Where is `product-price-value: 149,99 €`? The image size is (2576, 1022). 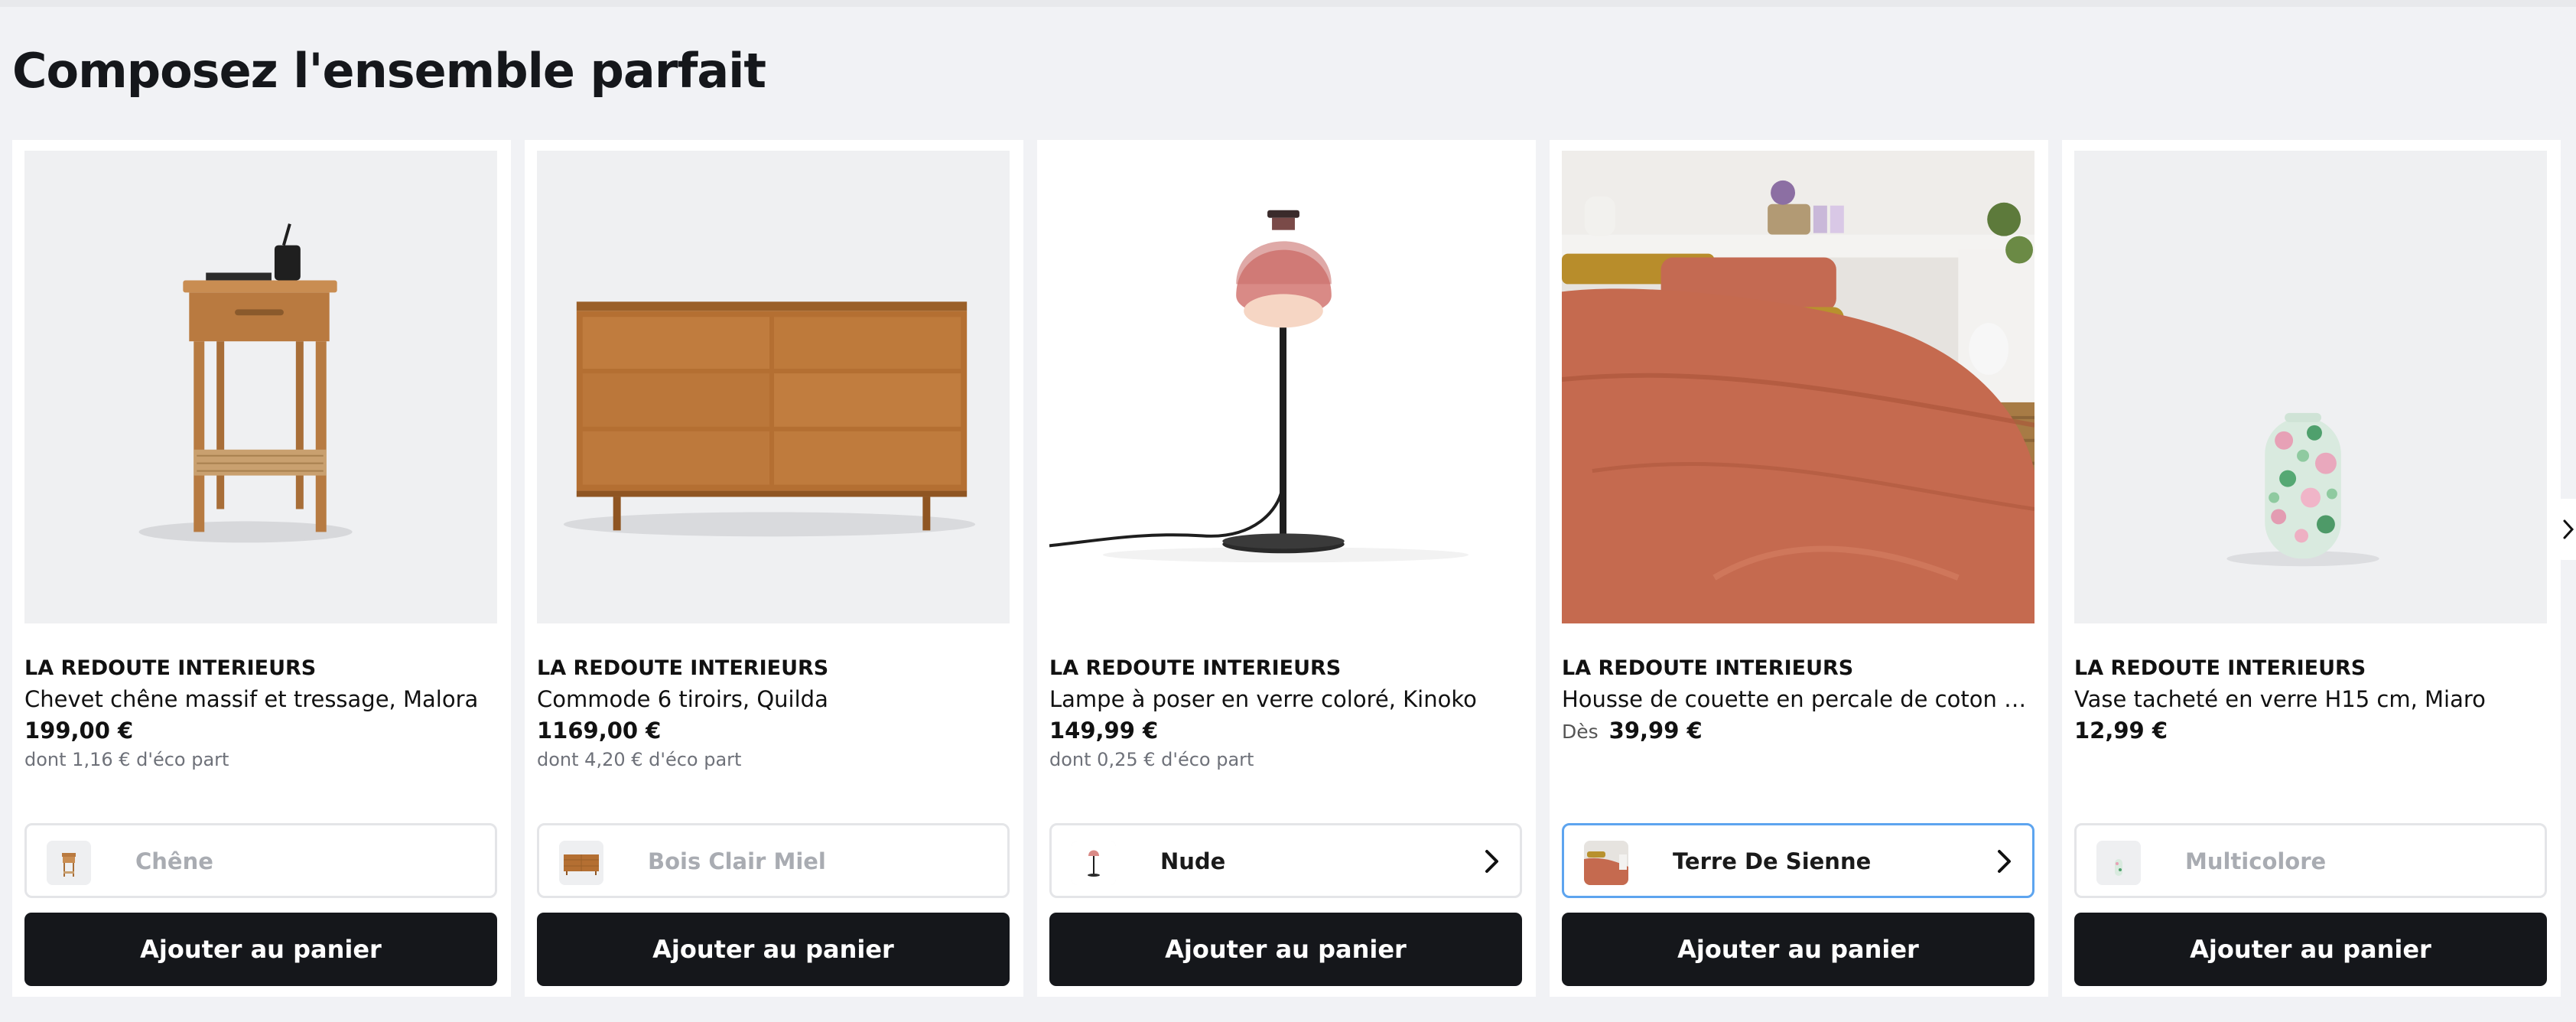
product-price-value: 149,99 € is located at coordinates (1104, 731).